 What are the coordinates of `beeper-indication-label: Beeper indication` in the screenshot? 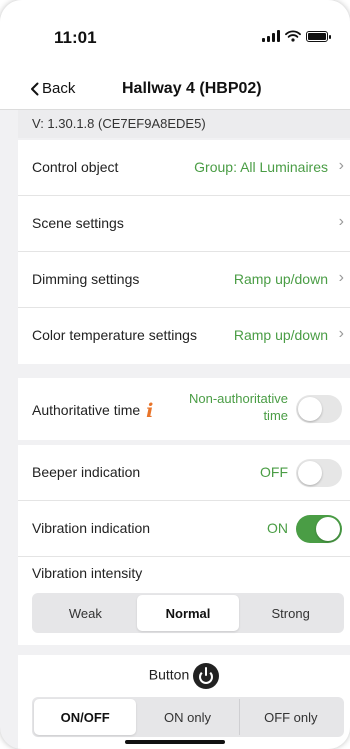 It's located at (86, 472).